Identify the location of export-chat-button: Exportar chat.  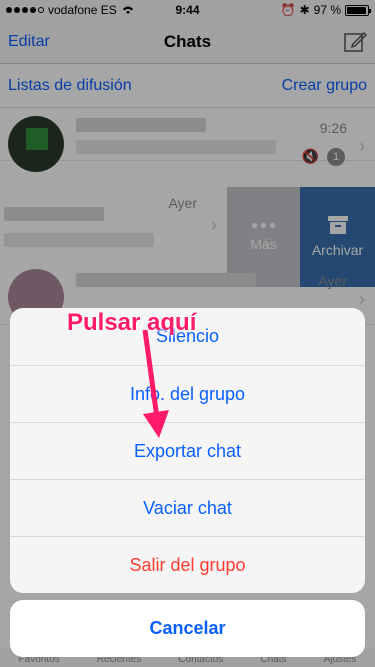
(187, 450).